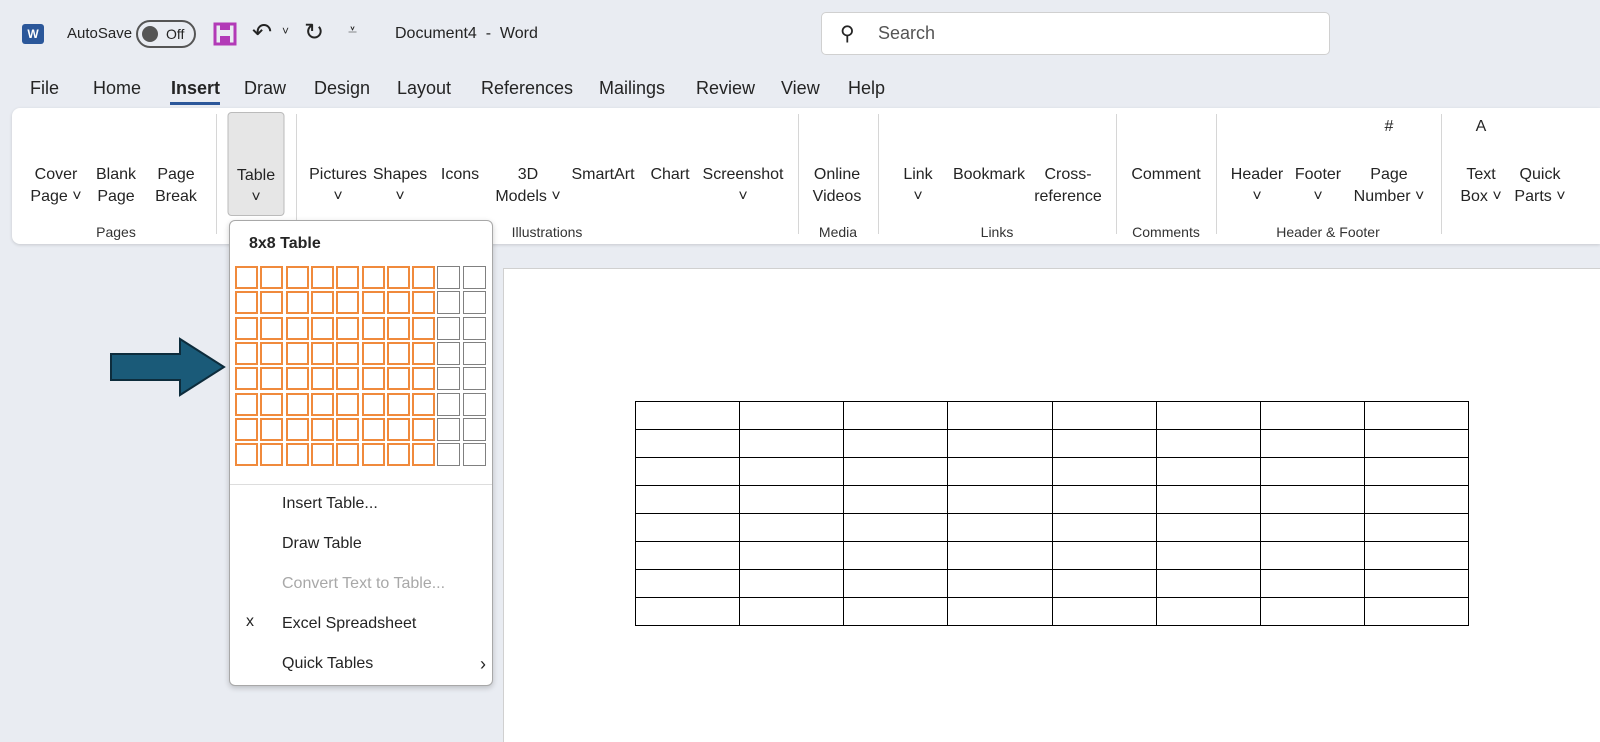 This screenshot has width=1600, height=742. I want to click on bookmark-button: Bookmark, so click(989, 151).